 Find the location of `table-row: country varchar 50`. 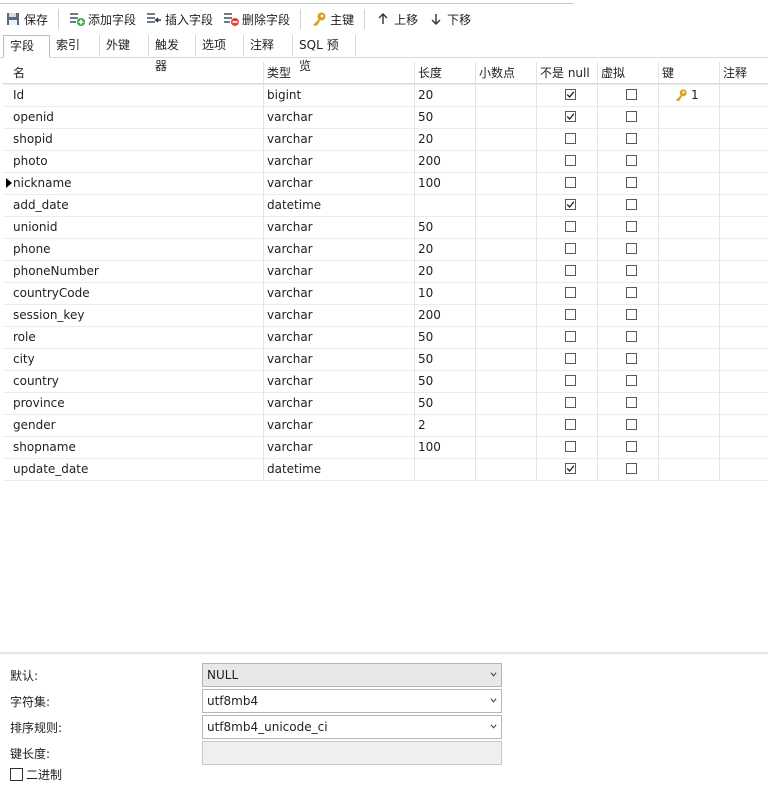

table-row: country varchar 50 is located at coordinates (385, 381).